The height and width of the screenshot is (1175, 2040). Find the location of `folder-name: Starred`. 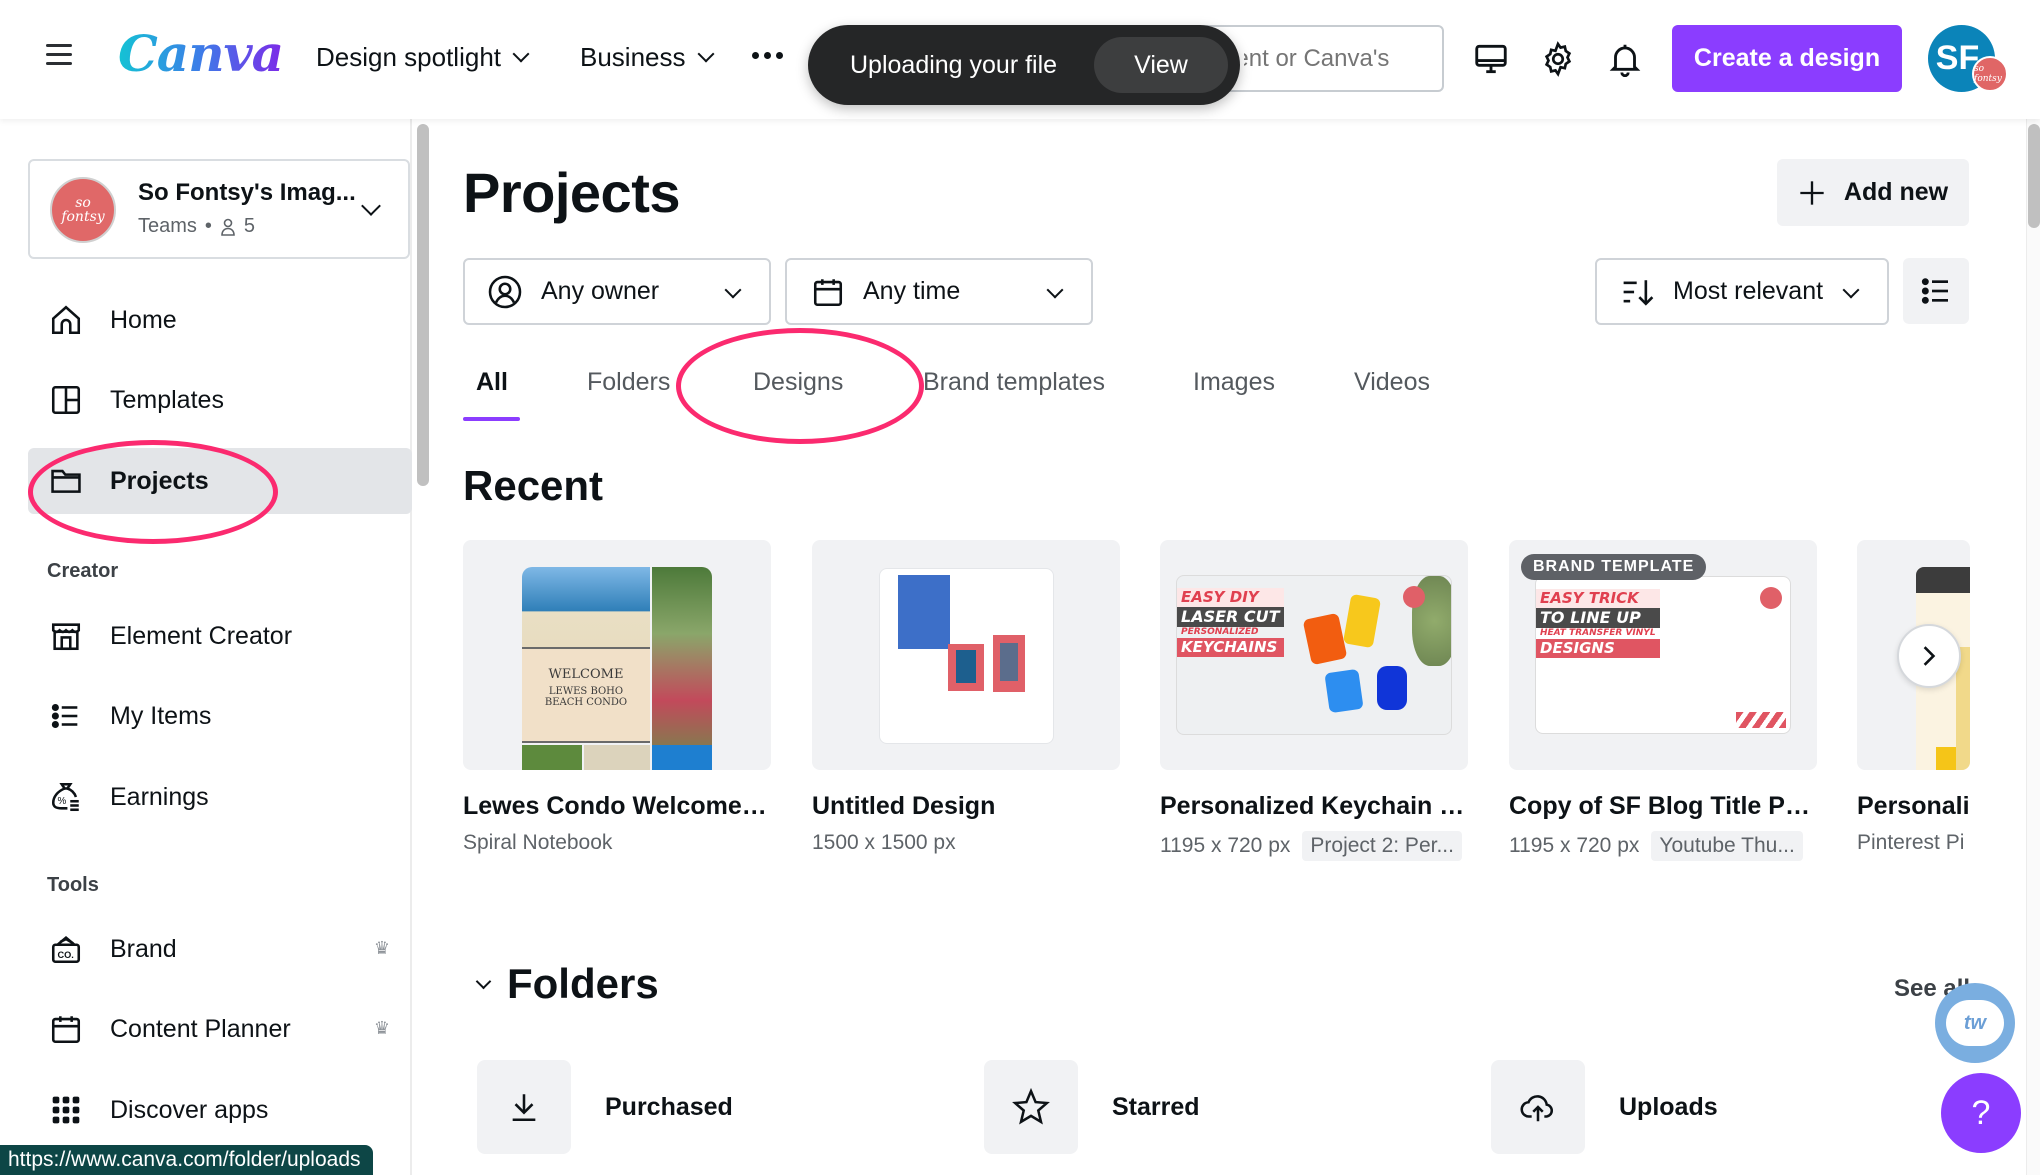

folder-name: Starred is located at coordinates (1156, 1106).